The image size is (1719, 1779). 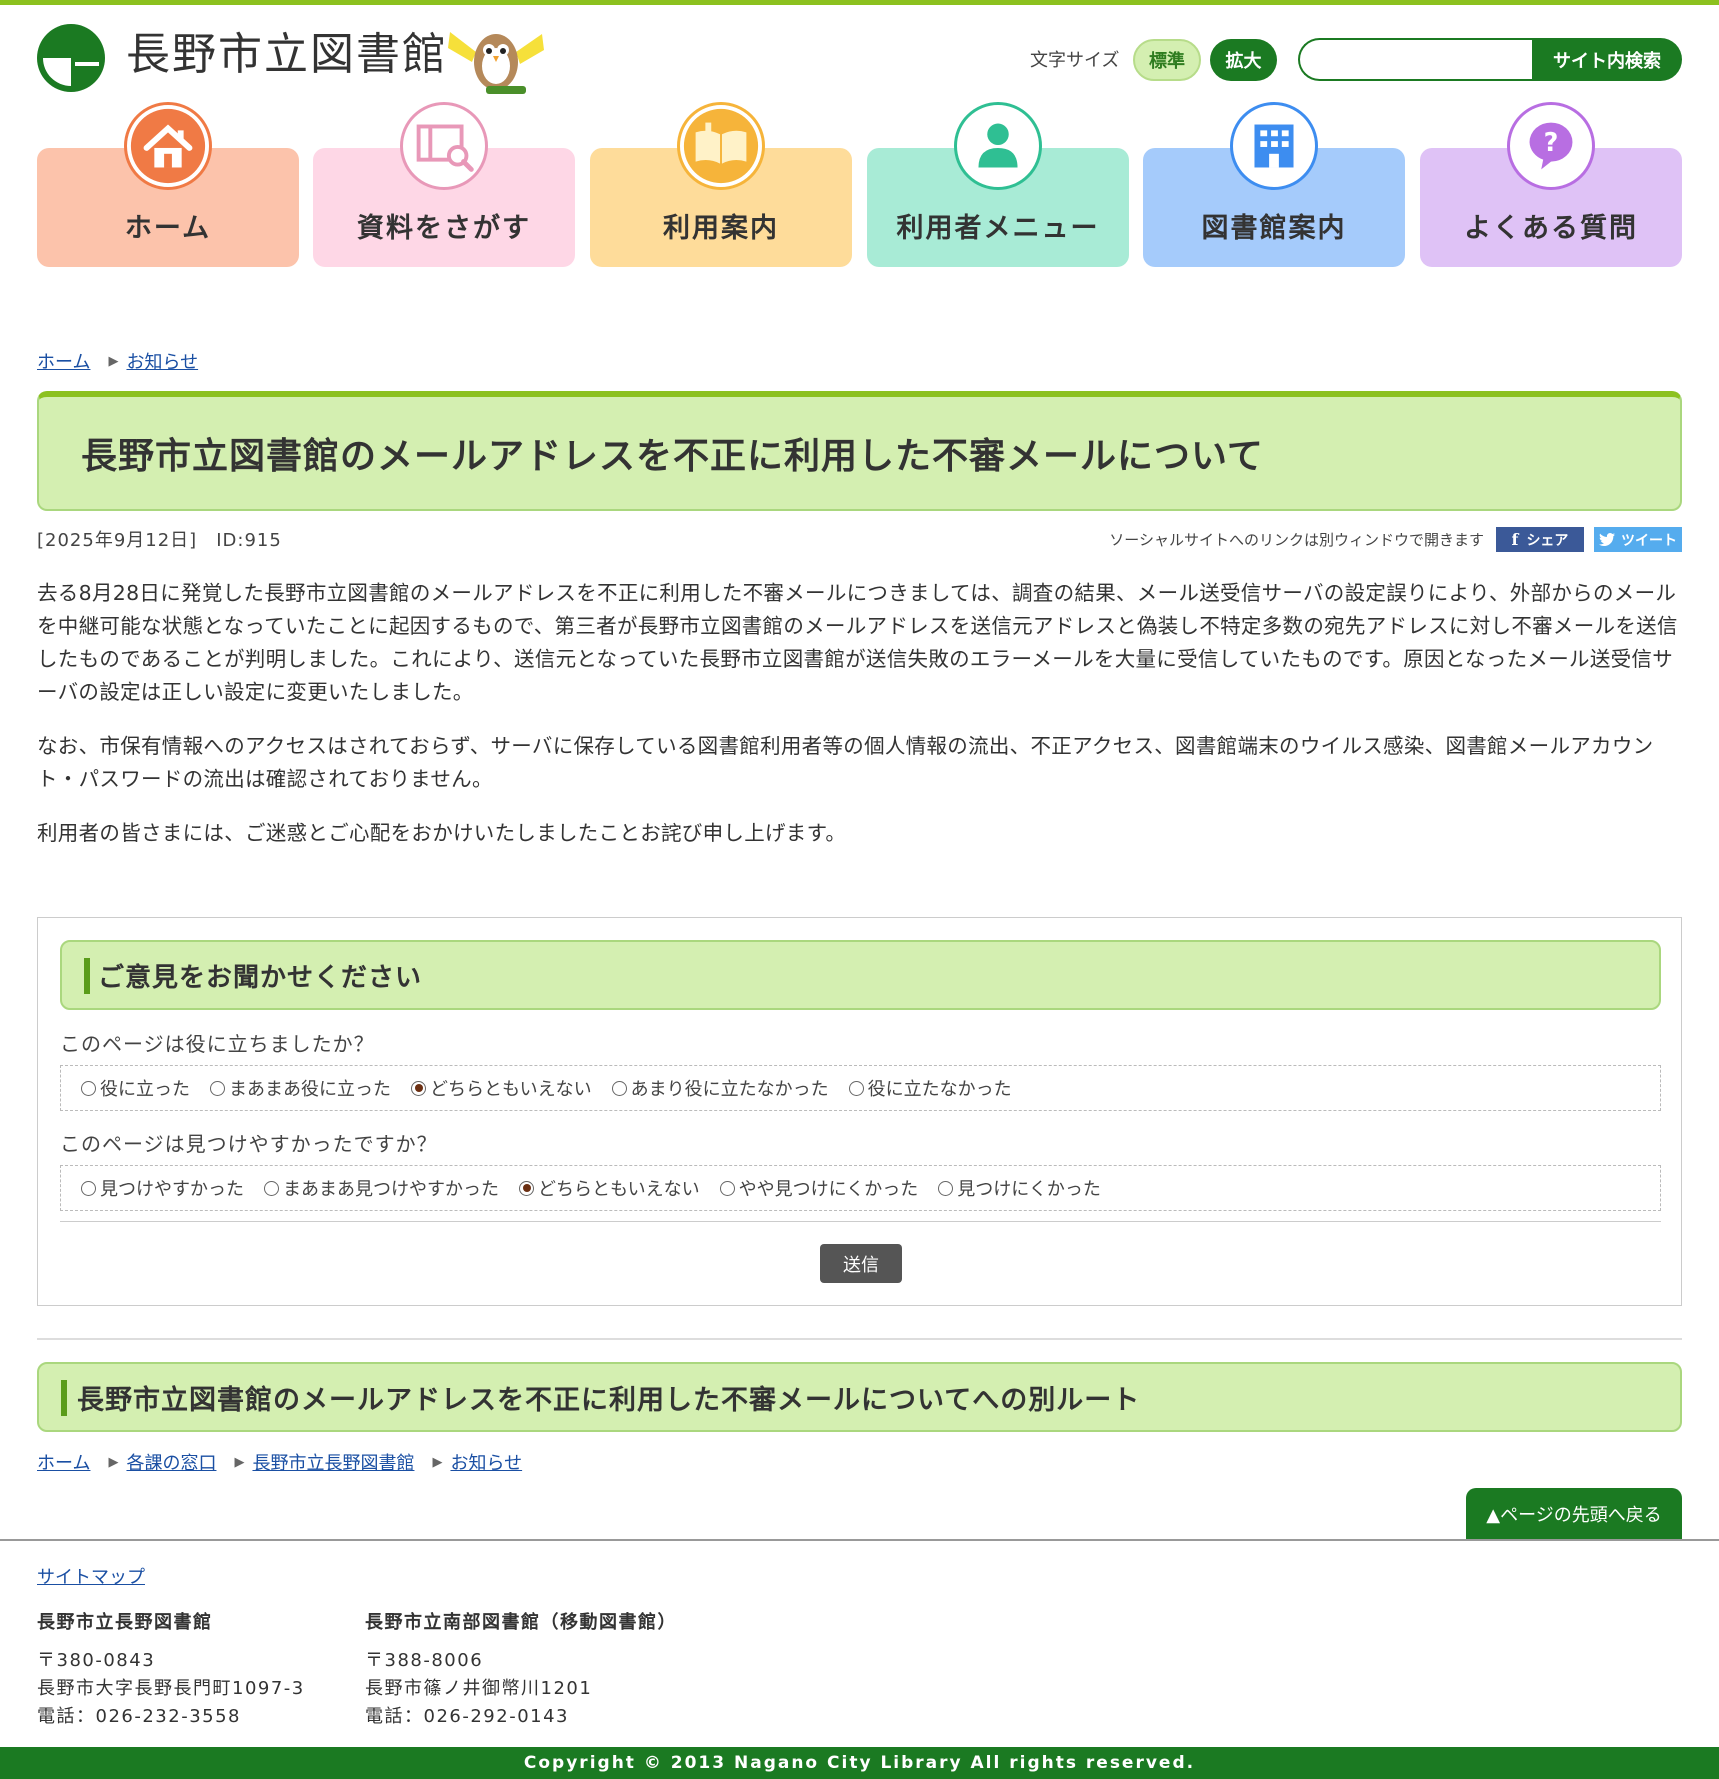 I want to click on submit-button: 送信, so click(x=861, y=1263).